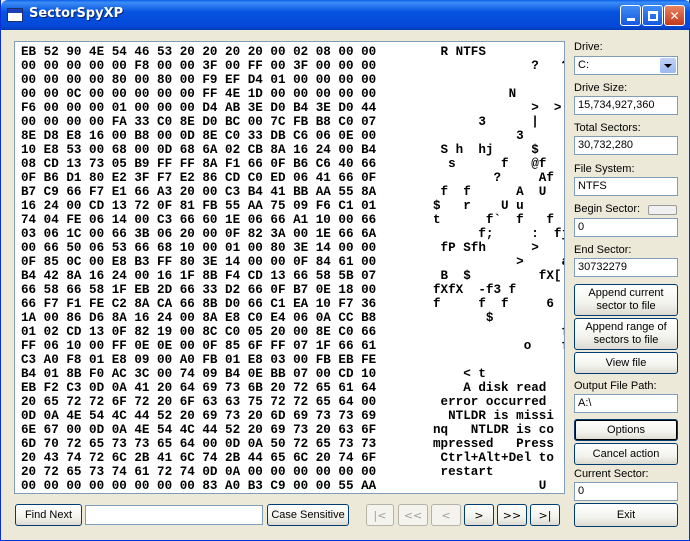  What do you see at coordinates (626, 403) in the screenshot?
I see `output-path-field: A:\` at bounding box center [626, 403].